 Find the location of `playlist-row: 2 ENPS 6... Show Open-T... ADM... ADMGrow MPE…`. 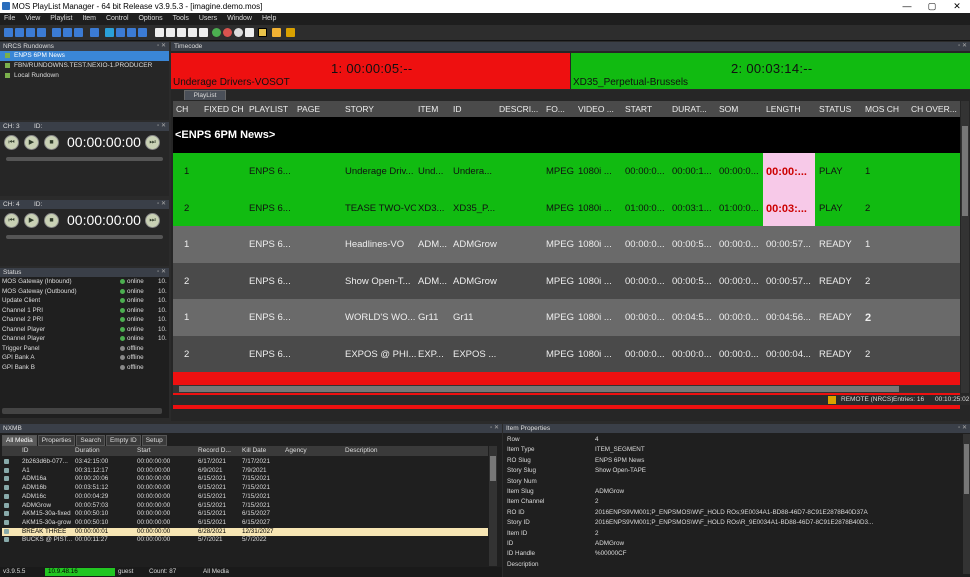

playlist-row: 2 ENPS 6... Show Open-T... ADM... ADMGrow MPE… is located at coordinates (566, 280).